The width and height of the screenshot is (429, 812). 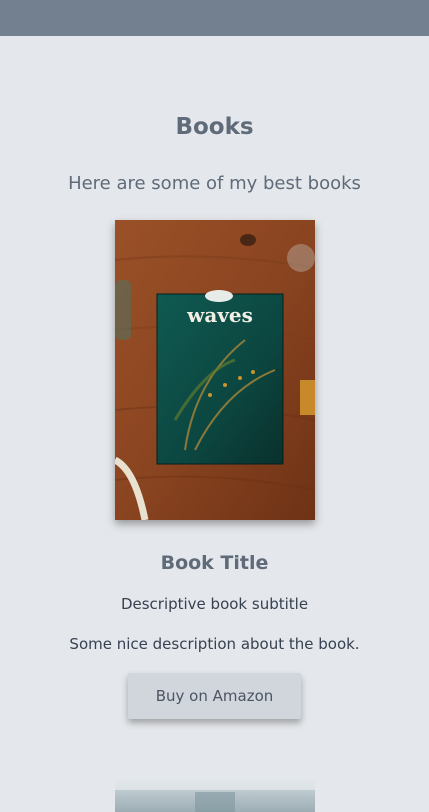 What do you see at coordinates (214, 604) in the screenshot?
I see `book-subtitle: Descriptive book subtitle` at bounding box center [214, 604].